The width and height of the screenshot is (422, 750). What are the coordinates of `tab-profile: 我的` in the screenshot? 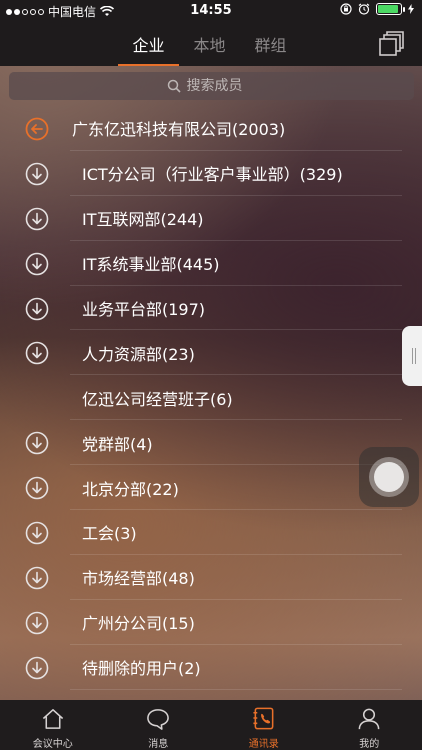 It's located at (369, 725).